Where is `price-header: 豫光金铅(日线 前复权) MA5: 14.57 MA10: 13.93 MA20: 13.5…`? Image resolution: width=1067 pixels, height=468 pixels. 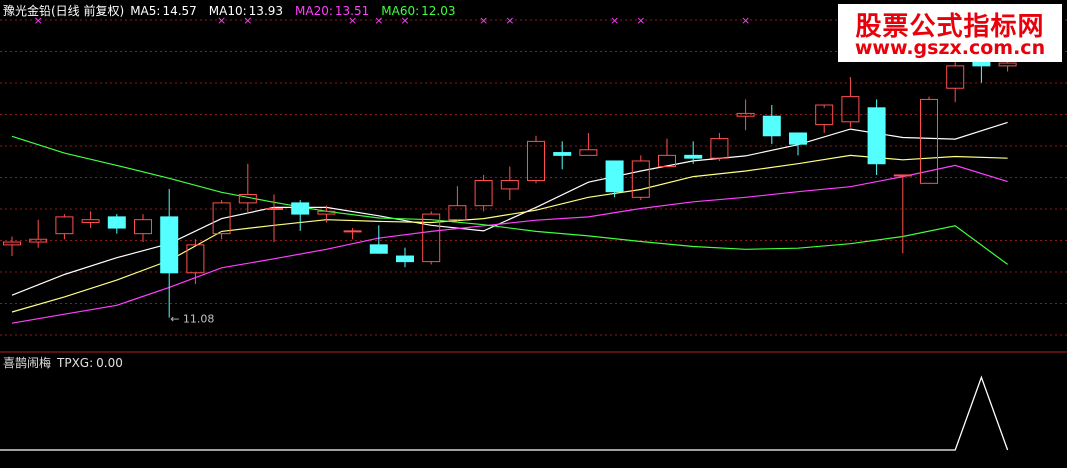
price-header: 豫光金铅(日线 前复权) MA5: 14.57 MA10: 13.93 MA20: 13.5… is located at coordinates (235, 10).